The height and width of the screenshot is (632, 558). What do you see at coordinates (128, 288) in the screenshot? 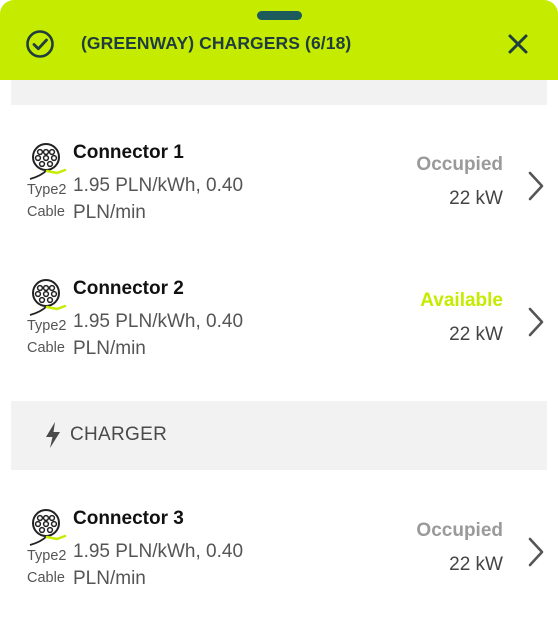
I see `connector-name: Connector 2` at bounding box center [128, 288].